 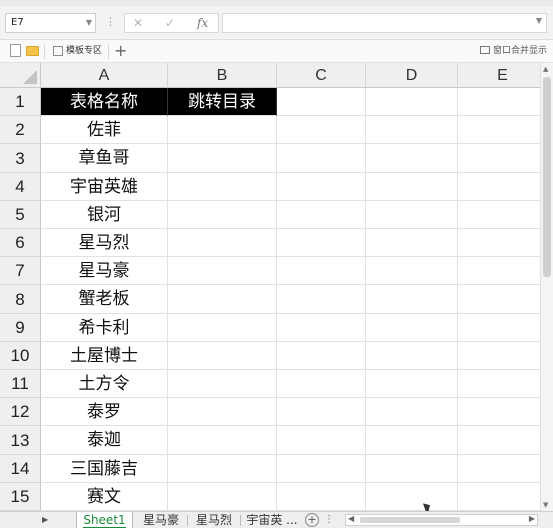 I want to click on row-header: 12, so click(x=20, y=412).